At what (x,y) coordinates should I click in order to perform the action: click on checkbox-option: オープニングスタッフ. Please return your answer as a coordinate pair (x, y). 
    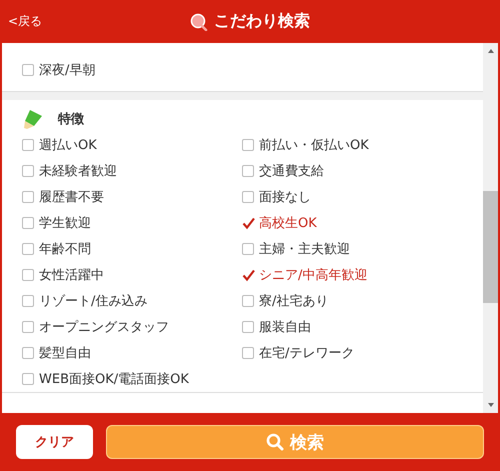
    Looking at the image, I should click on (132, 327).